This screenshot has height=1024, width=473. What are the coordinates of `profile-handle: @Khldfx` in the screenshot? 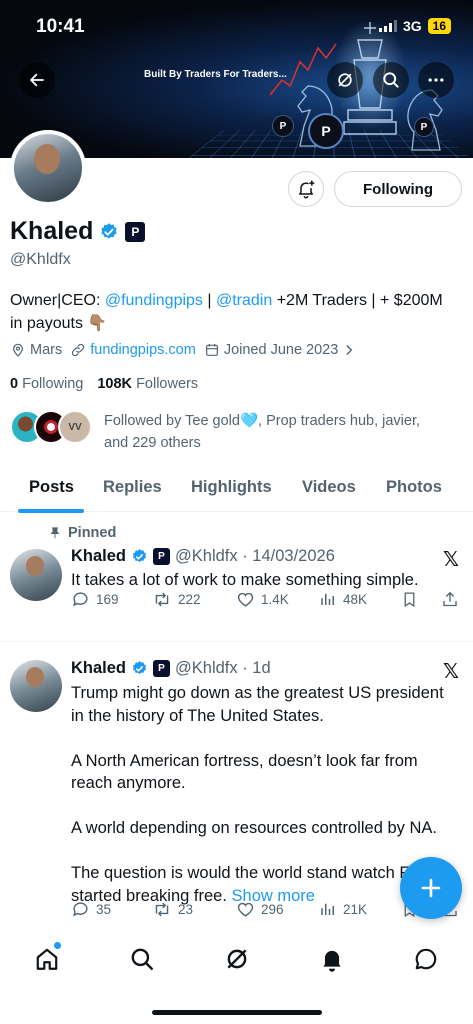 It's located at (40, 259).